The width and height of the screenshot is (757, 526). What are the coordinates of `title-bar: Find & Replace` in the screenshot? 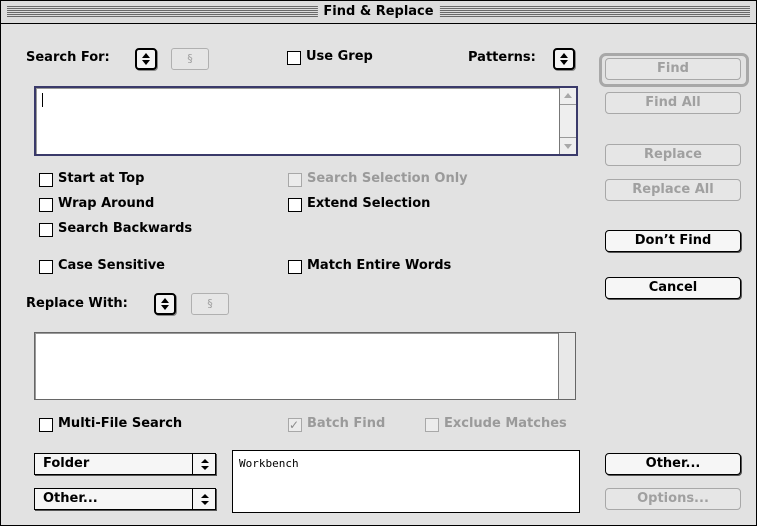 It's located at (378, 12).